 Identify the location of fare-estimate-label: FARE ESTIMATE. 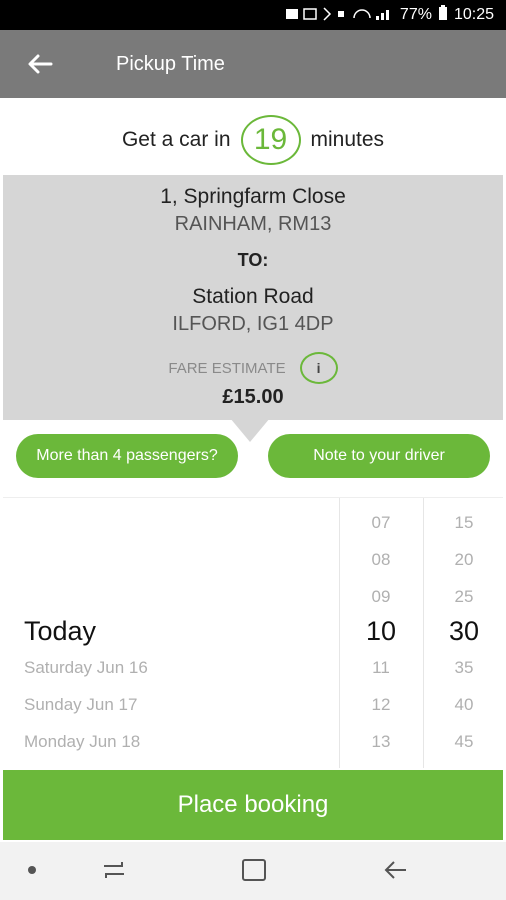
(227, 368).